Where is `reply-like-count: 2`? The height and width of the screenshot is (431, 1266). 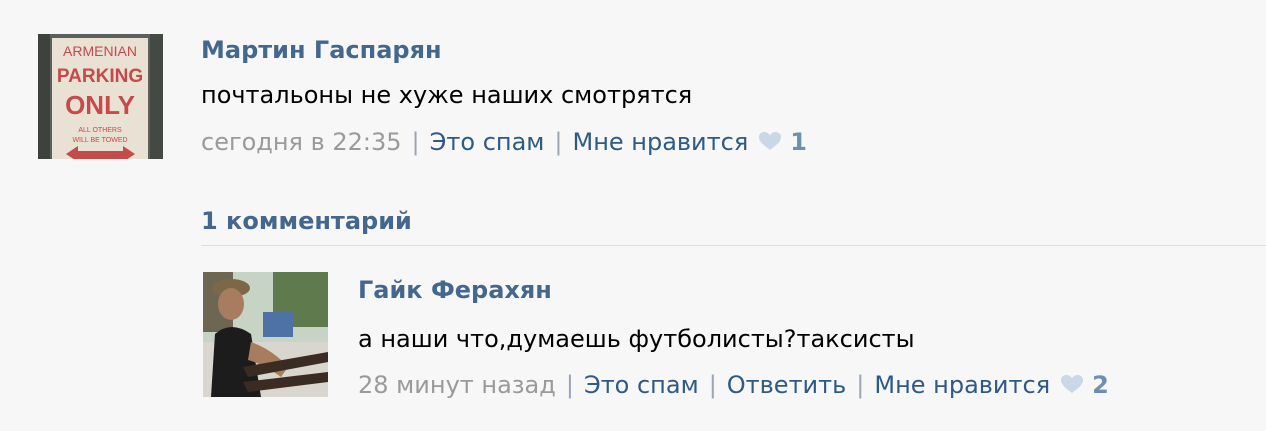
reply-like-count: 2 is located at coordinates (1100, 385).